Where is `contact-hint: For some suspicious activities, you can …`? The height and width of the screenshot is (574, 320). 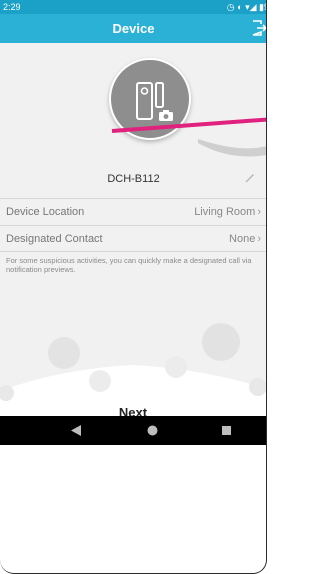 contact-hint: For some suspicious activities, you can … is located at coordinates (129, 265).